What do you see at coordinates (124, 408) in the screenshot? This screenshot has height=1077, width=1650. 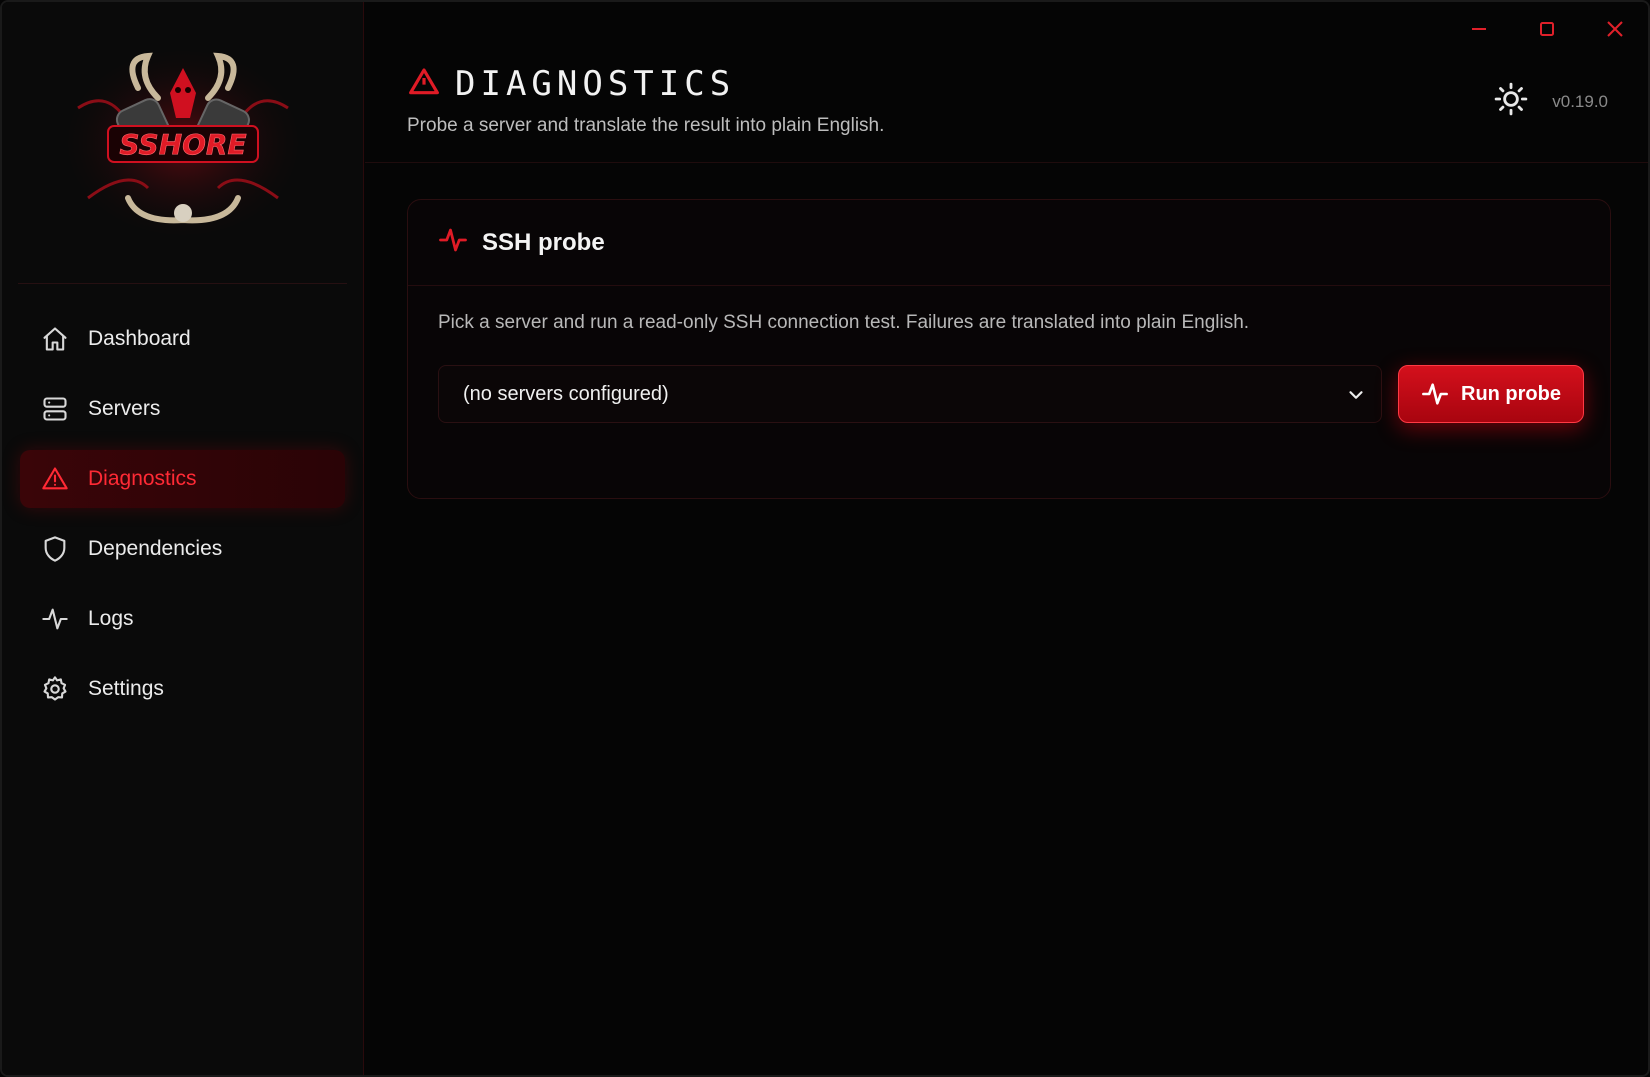 I see `sidebar-item-label: Servers` at bounding box center [124, 408].